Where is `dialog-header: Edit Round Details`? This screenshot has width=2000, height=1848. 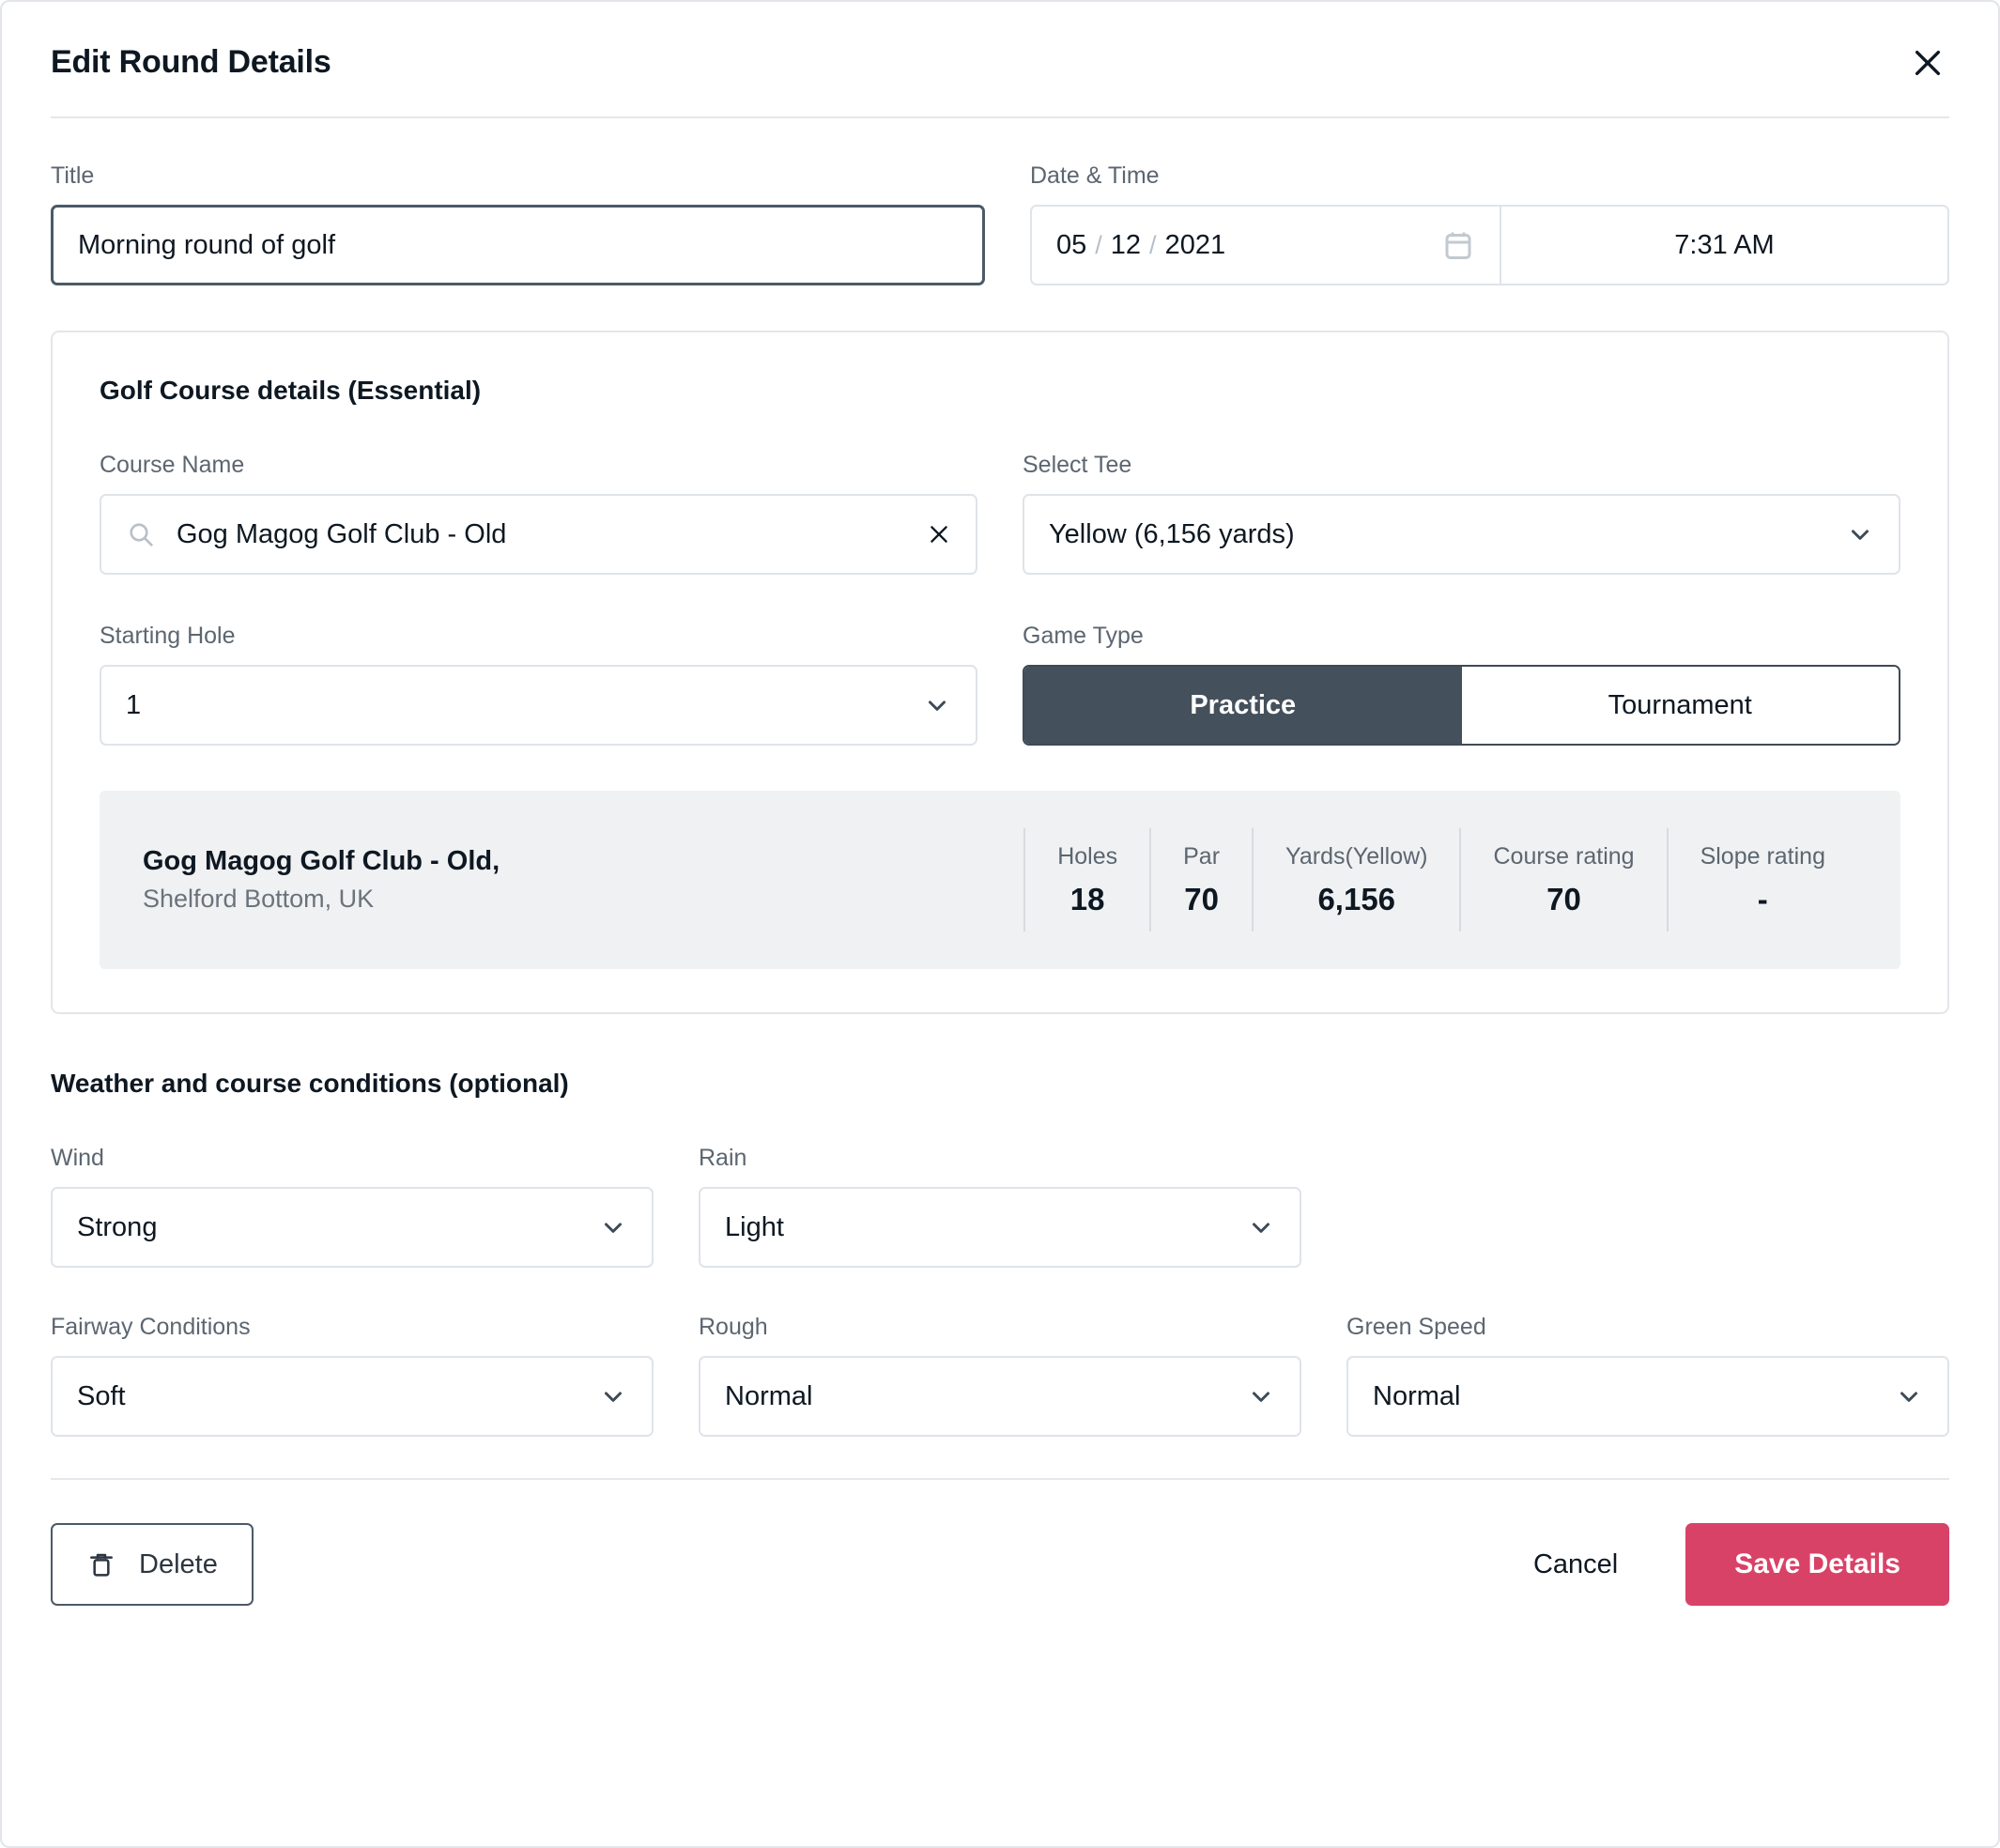 dialog-header: Edit Round Details is located at coordinates (1000, 60).